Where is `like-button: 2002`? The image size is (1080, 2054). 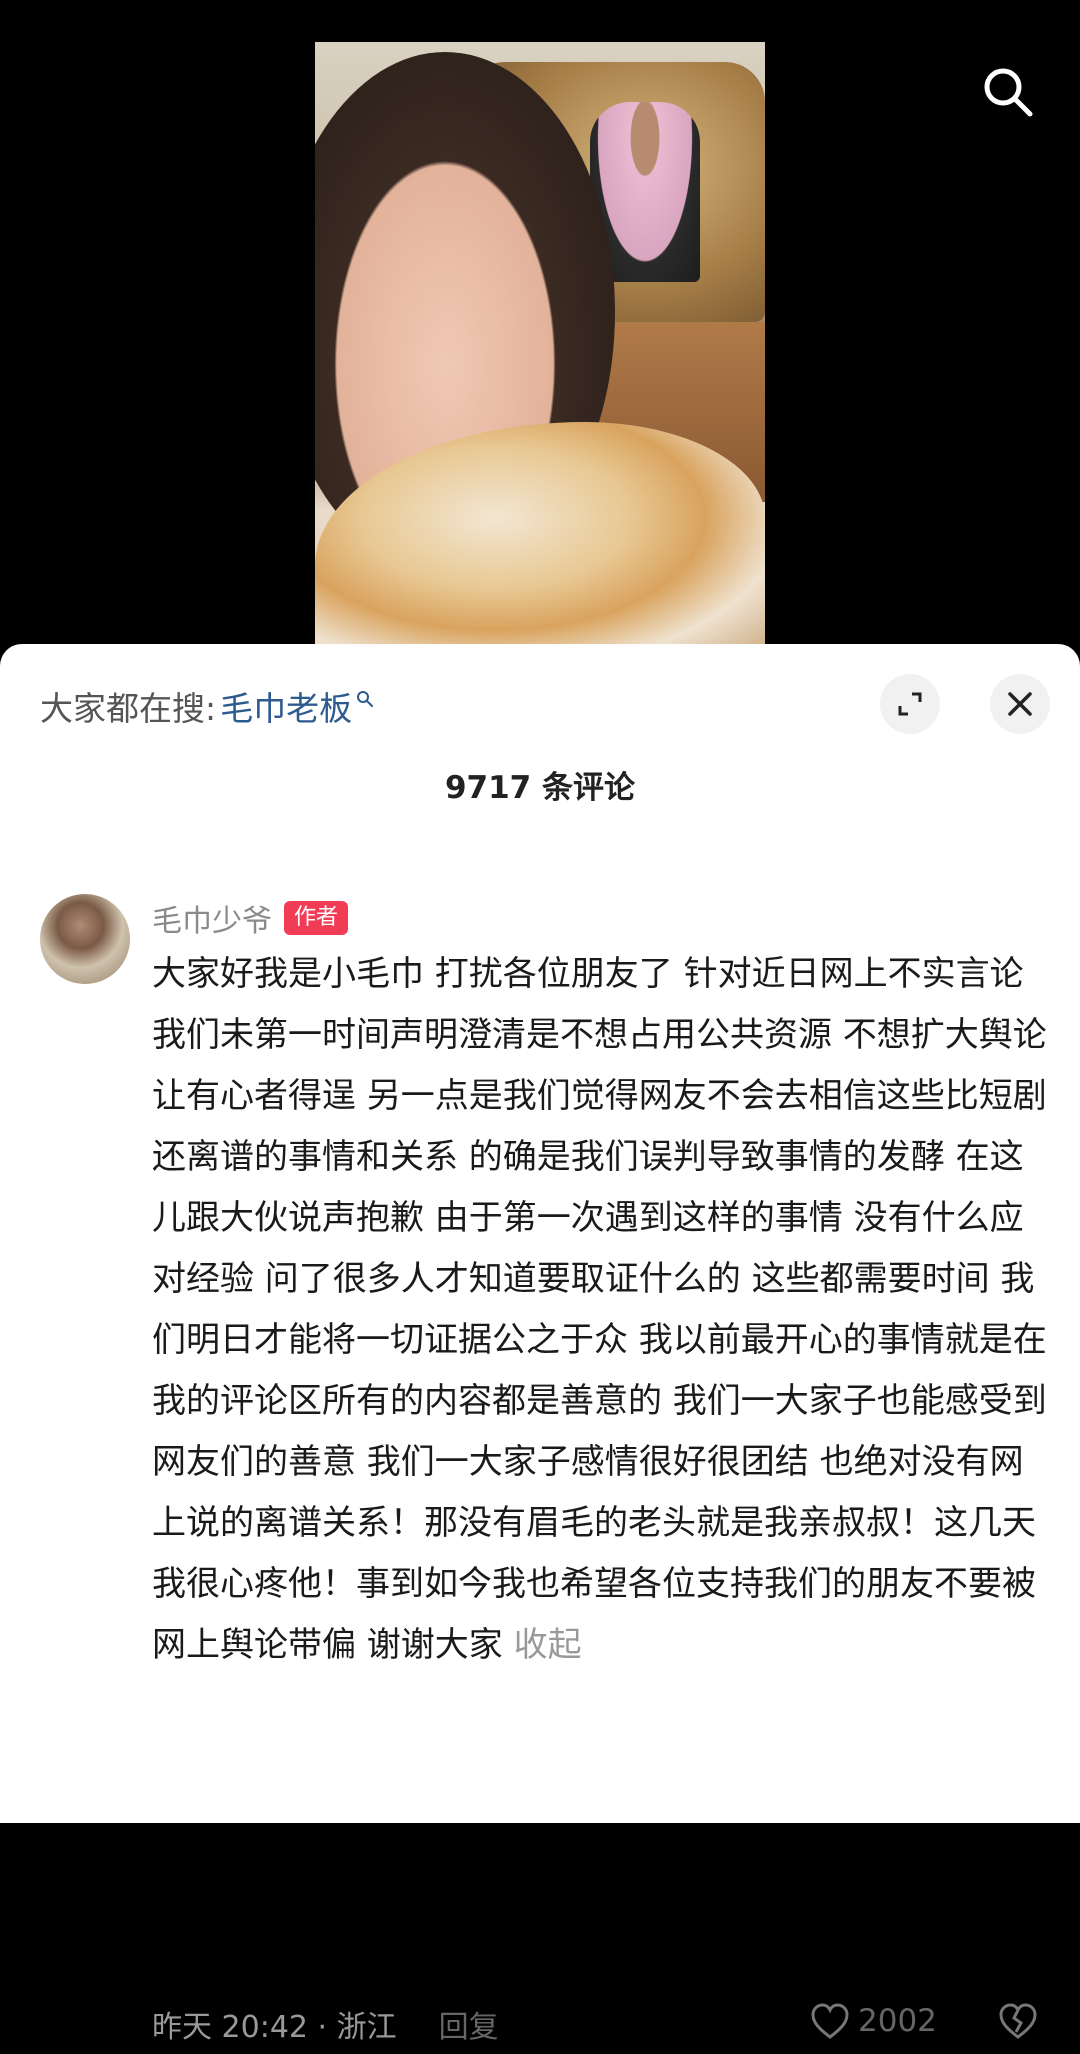
like-button: 2002 is located at coordinates (873, 2021).